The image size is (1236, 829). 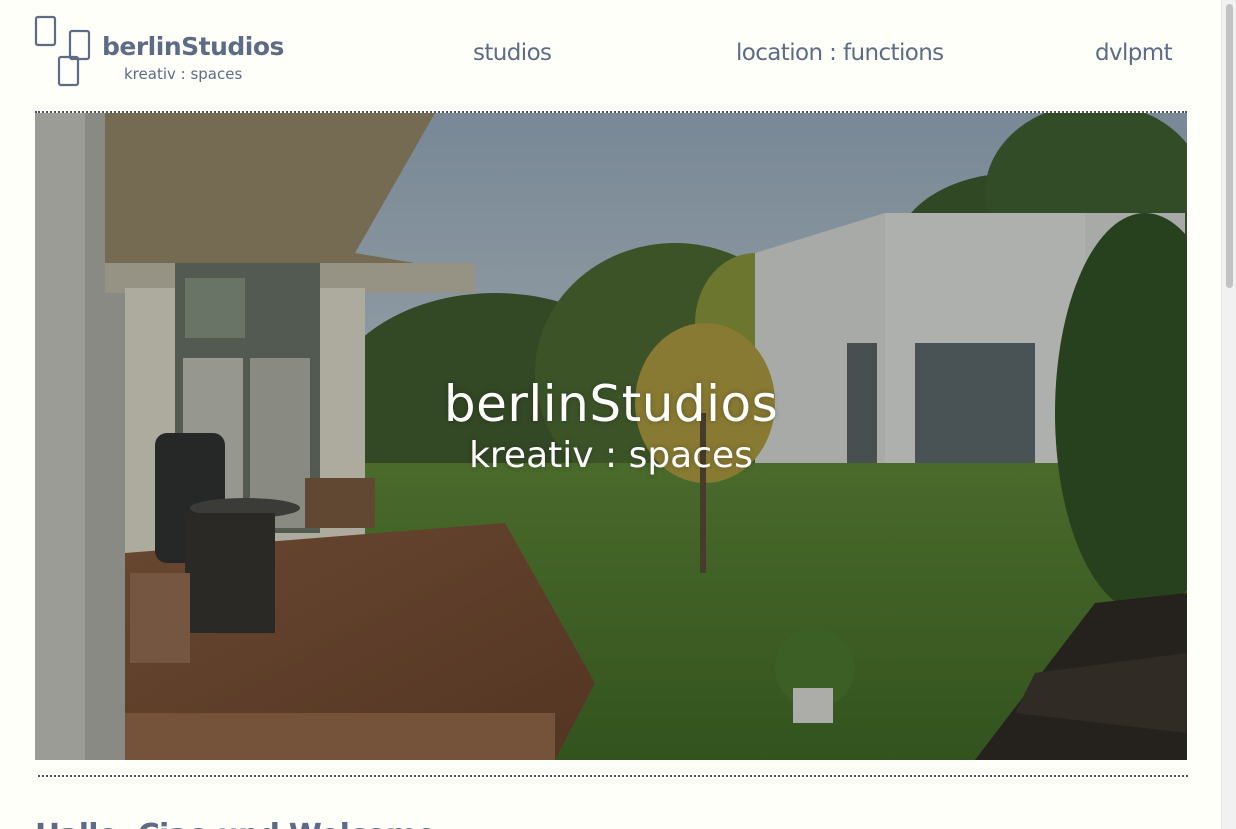 What do you see at coordinates (611, 455) in the screenshot?
I see `hero-subtitle: kreativ : spaces` at bounding box center [611, 455].